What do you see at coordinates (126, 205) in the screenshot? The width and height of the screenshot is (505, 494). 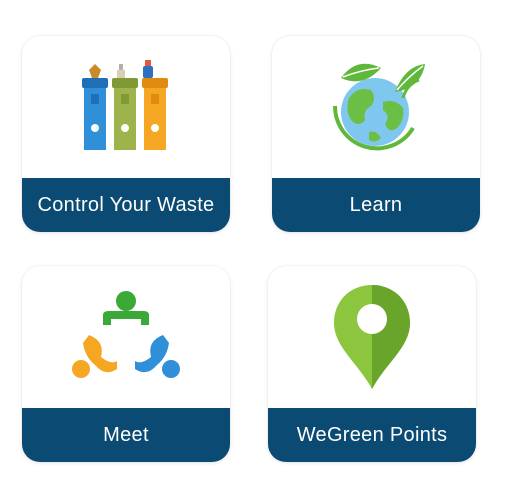 I see `card-label: Control Your Waste` at bounding box center [126, 205].